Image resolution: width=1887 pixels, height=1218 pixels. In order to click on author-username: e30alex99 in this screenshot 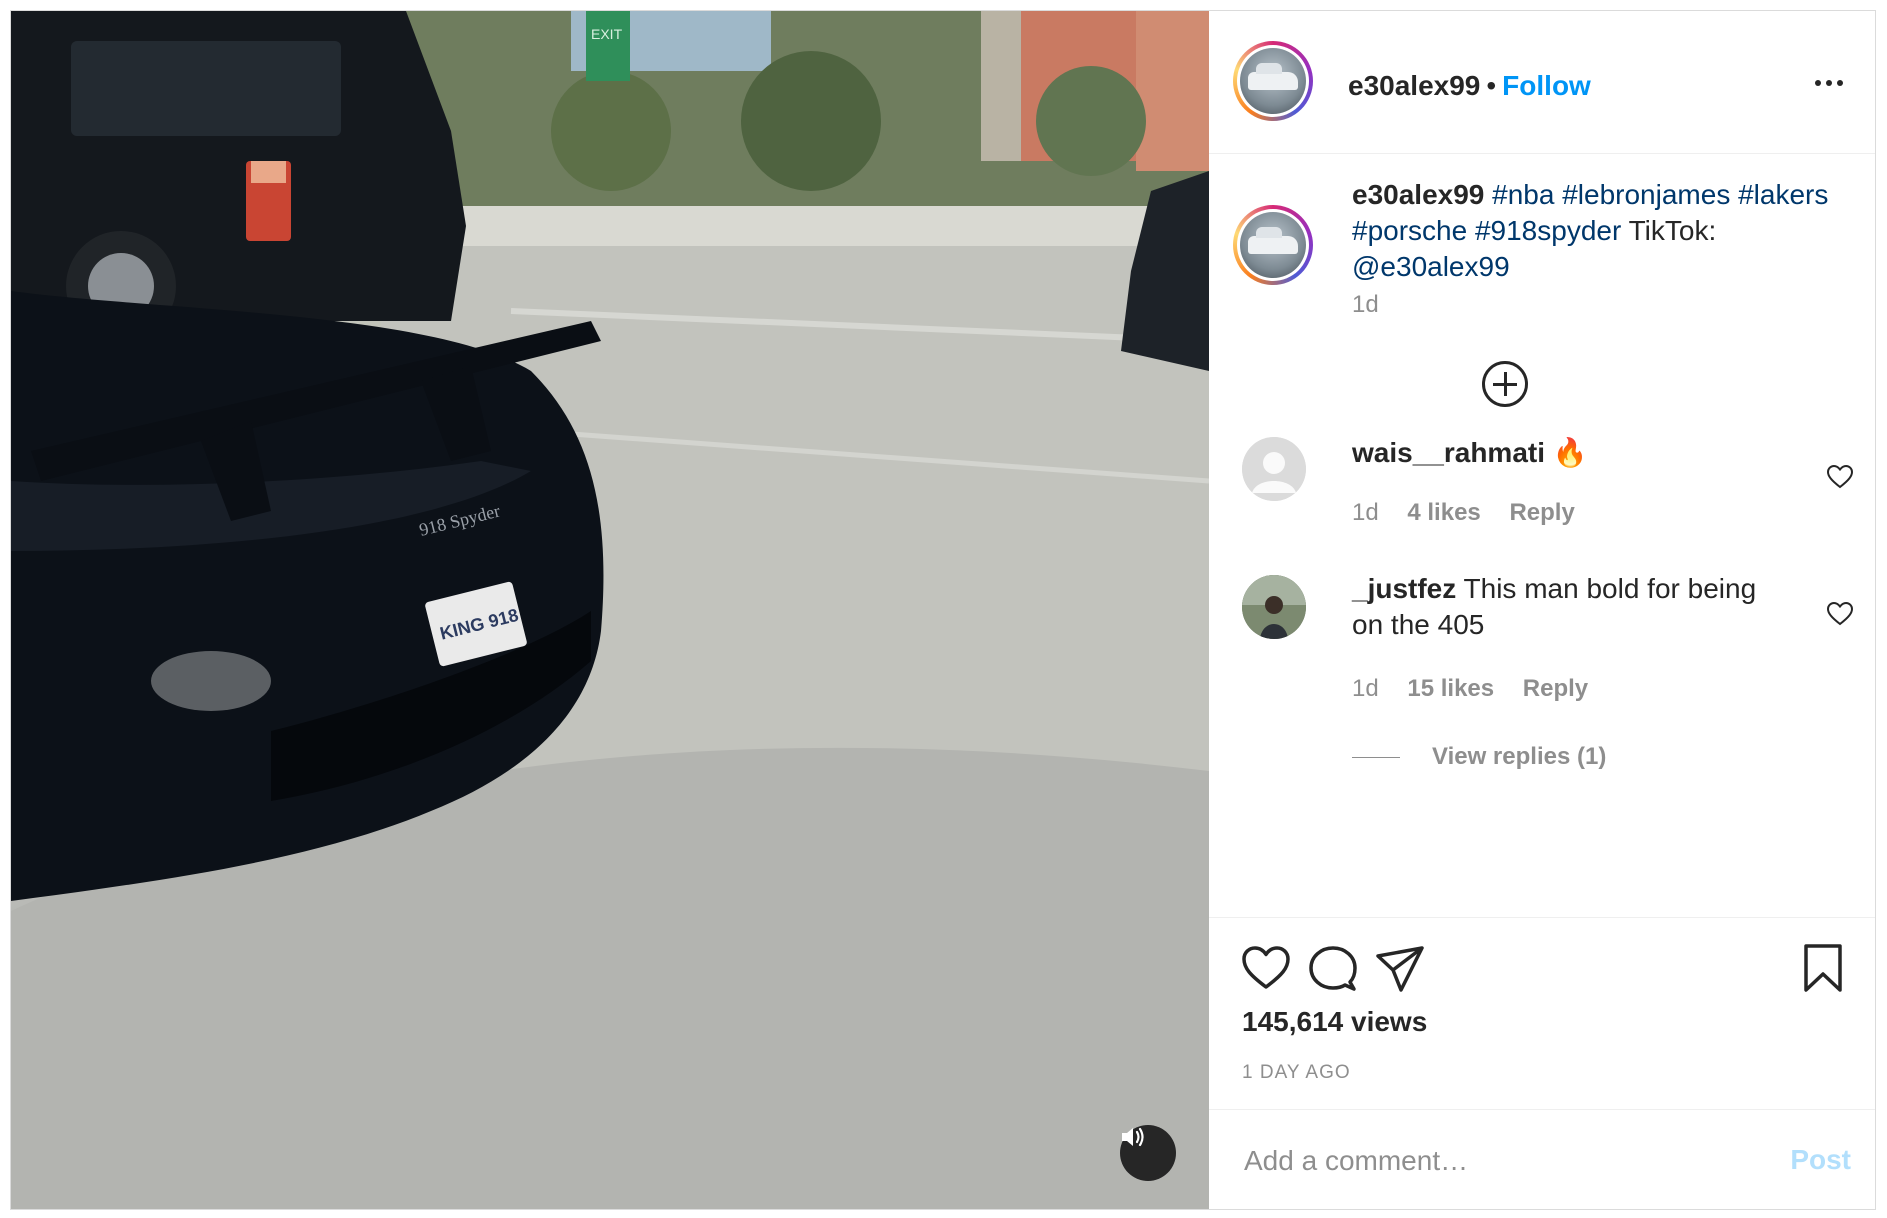, I will do `click(1414, 86)`.